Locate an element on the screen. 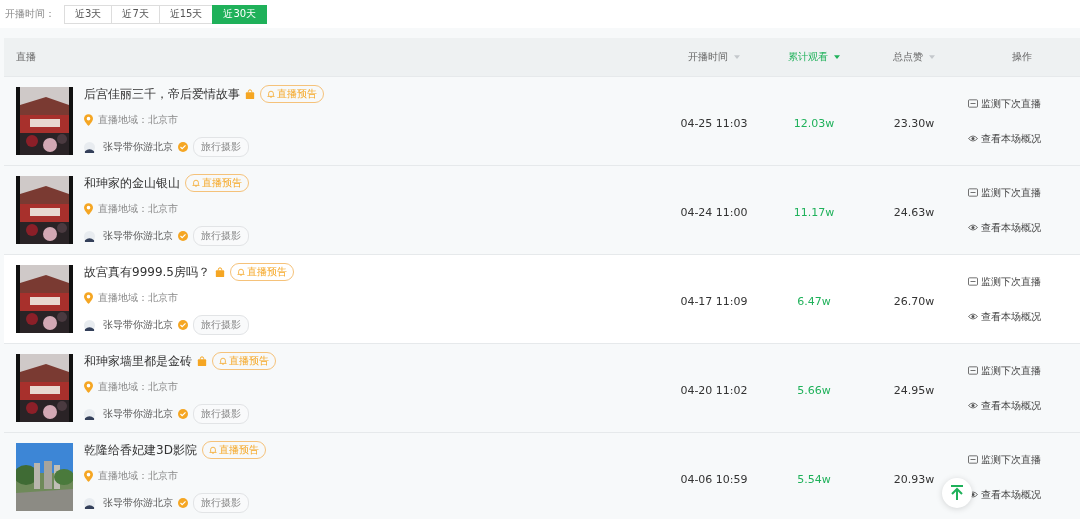 The height and width of the screenshot is (519, 1080). live-title: 和珅家的金山银山 is located at coordinates (132, 183).